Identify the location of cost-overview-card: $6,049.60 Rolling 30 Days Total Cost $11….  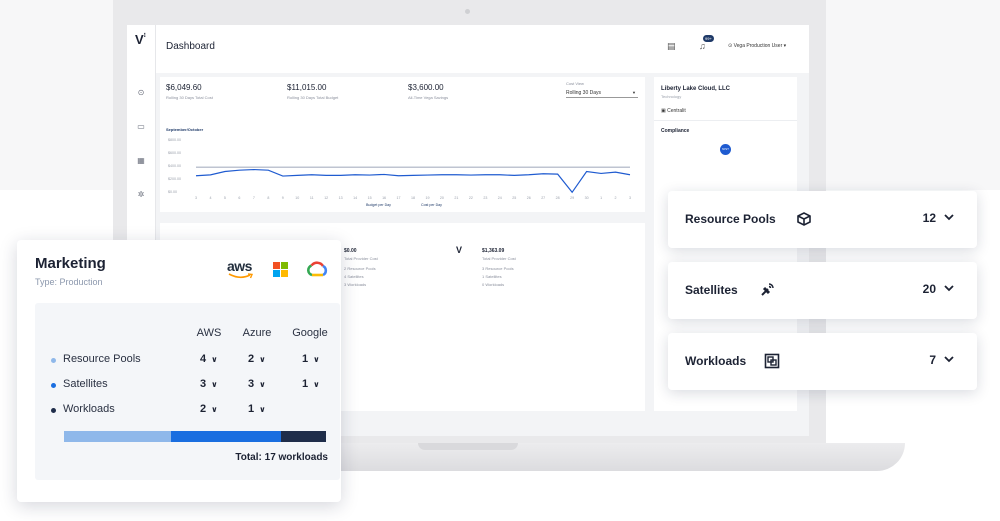
(402, 144).